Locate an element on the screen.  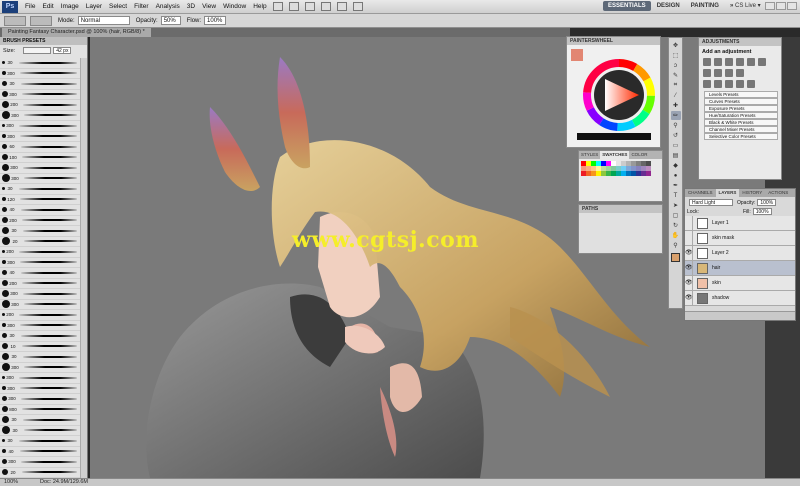
layer-name: shadow is located at coordinates (720, 298).